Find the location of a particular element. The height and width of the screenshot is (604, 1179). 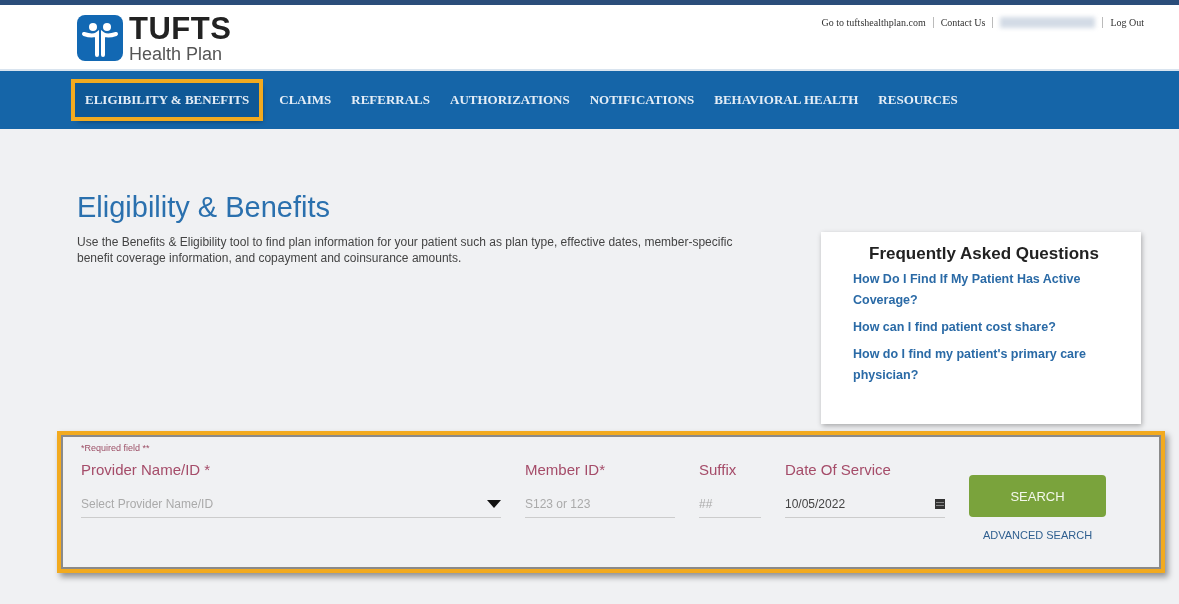

header-link: Log Out is located at coordinates (1127, 22).